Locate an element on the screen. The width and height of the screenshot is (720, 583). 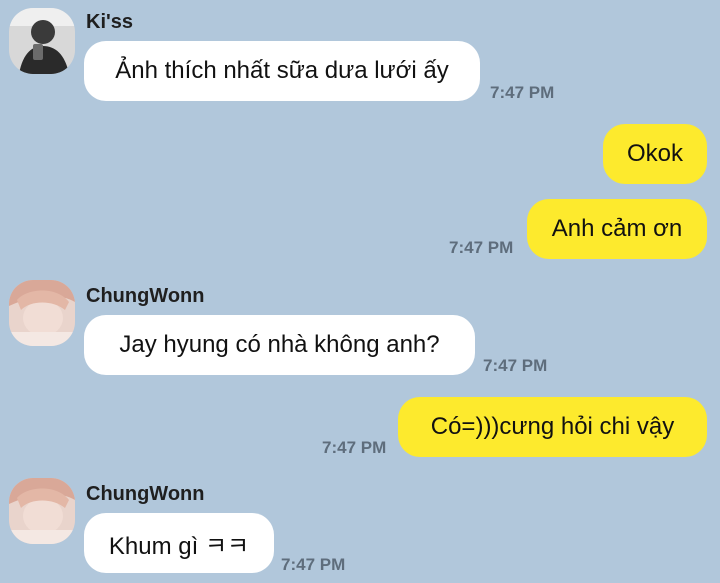
message-bubble-incoming: Khum gì ㅋㅋ is located at coordinates (179, 543).